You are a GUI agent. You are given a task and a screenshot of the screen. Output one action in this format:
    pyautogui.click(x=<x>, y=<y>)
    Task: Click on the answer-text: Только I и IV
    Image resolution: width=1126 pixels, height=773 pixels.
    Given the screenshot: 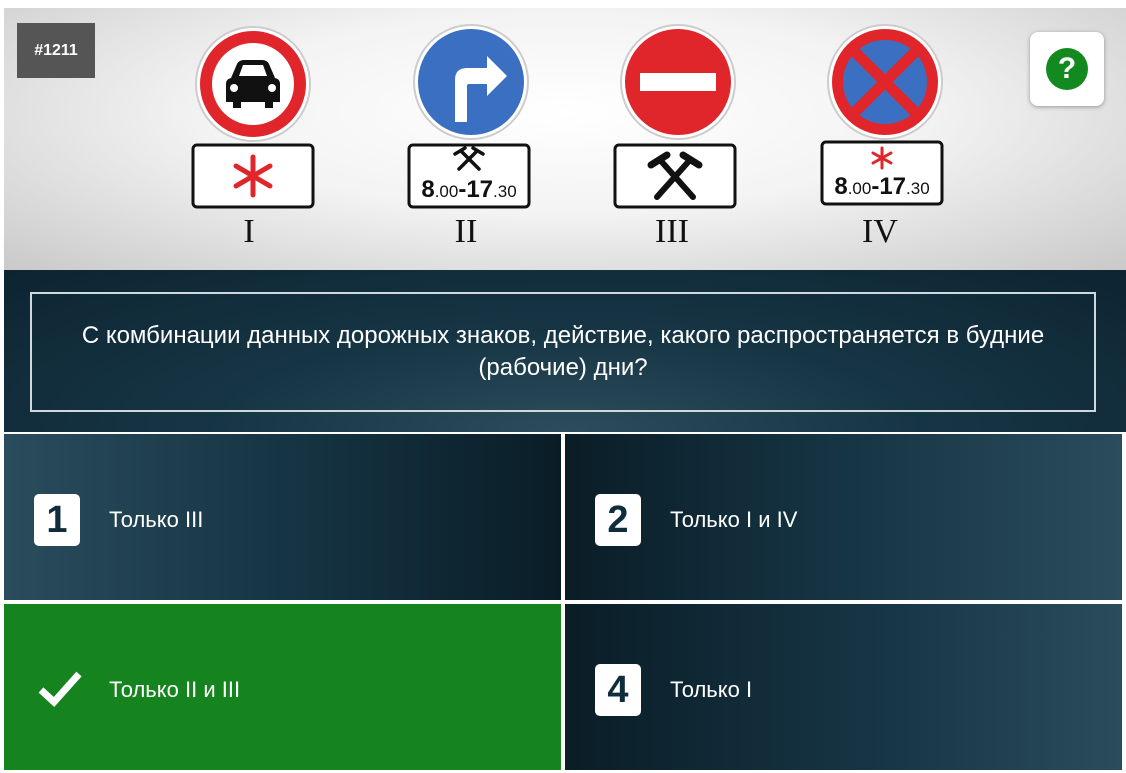 What is the action you would take?
    pyautogui.click(x=734, y=519)
    